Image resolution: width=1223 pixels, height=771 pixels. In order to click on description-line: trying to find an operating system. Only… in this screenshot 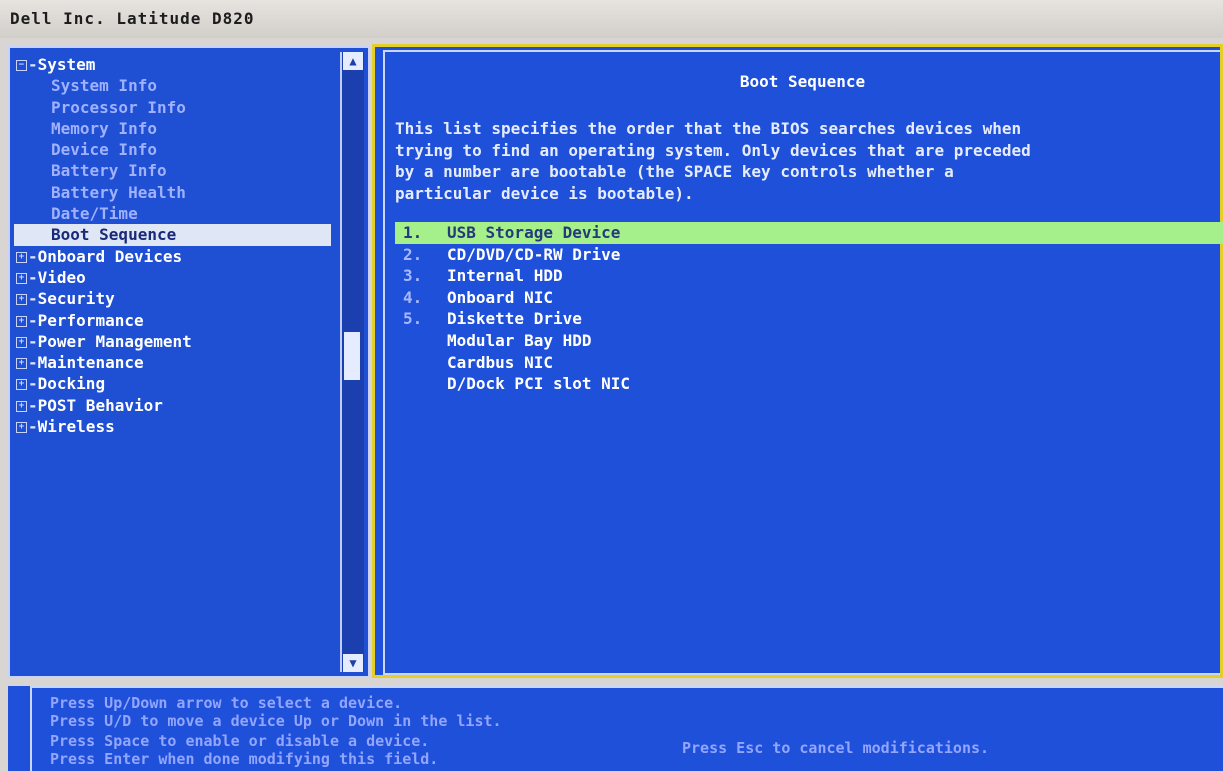, I will do `click(713, 150)`.